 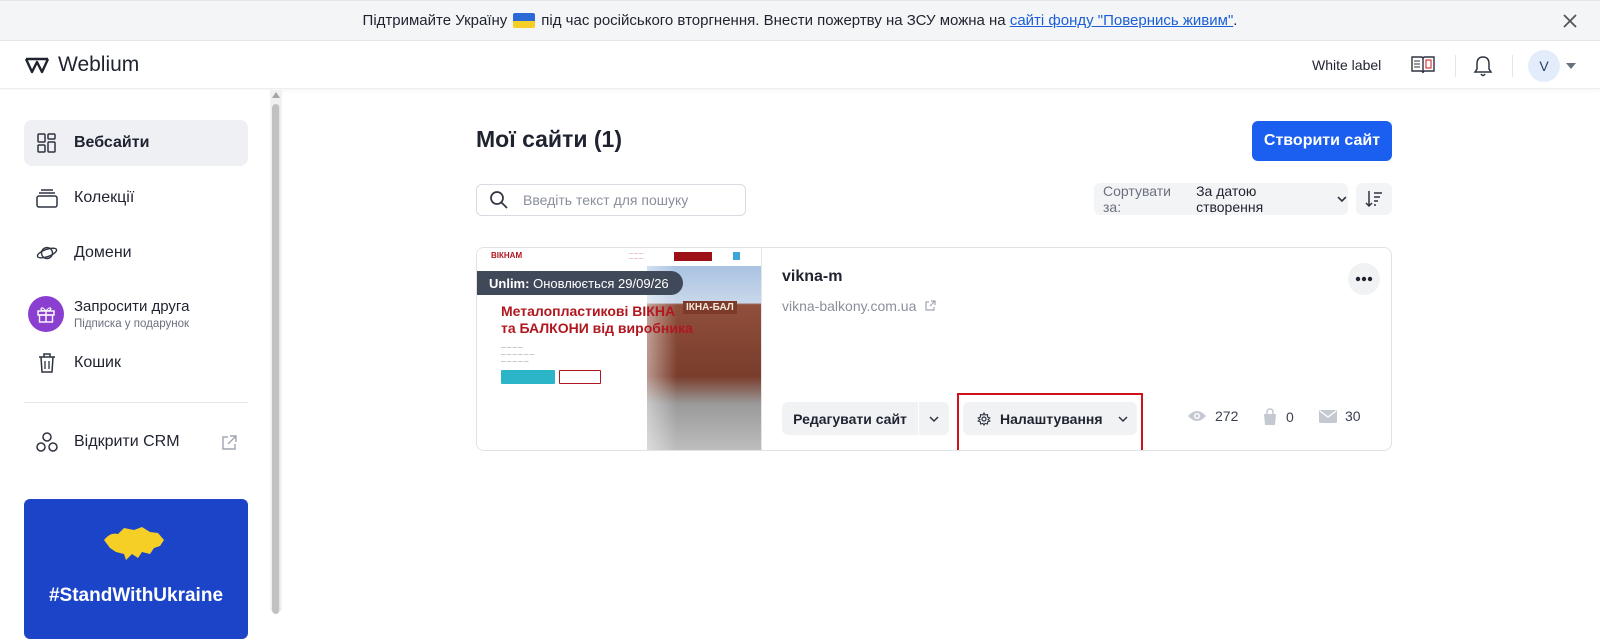 I want to click on preview-brand: ВІКНАМ, so click(x=507, y=255).